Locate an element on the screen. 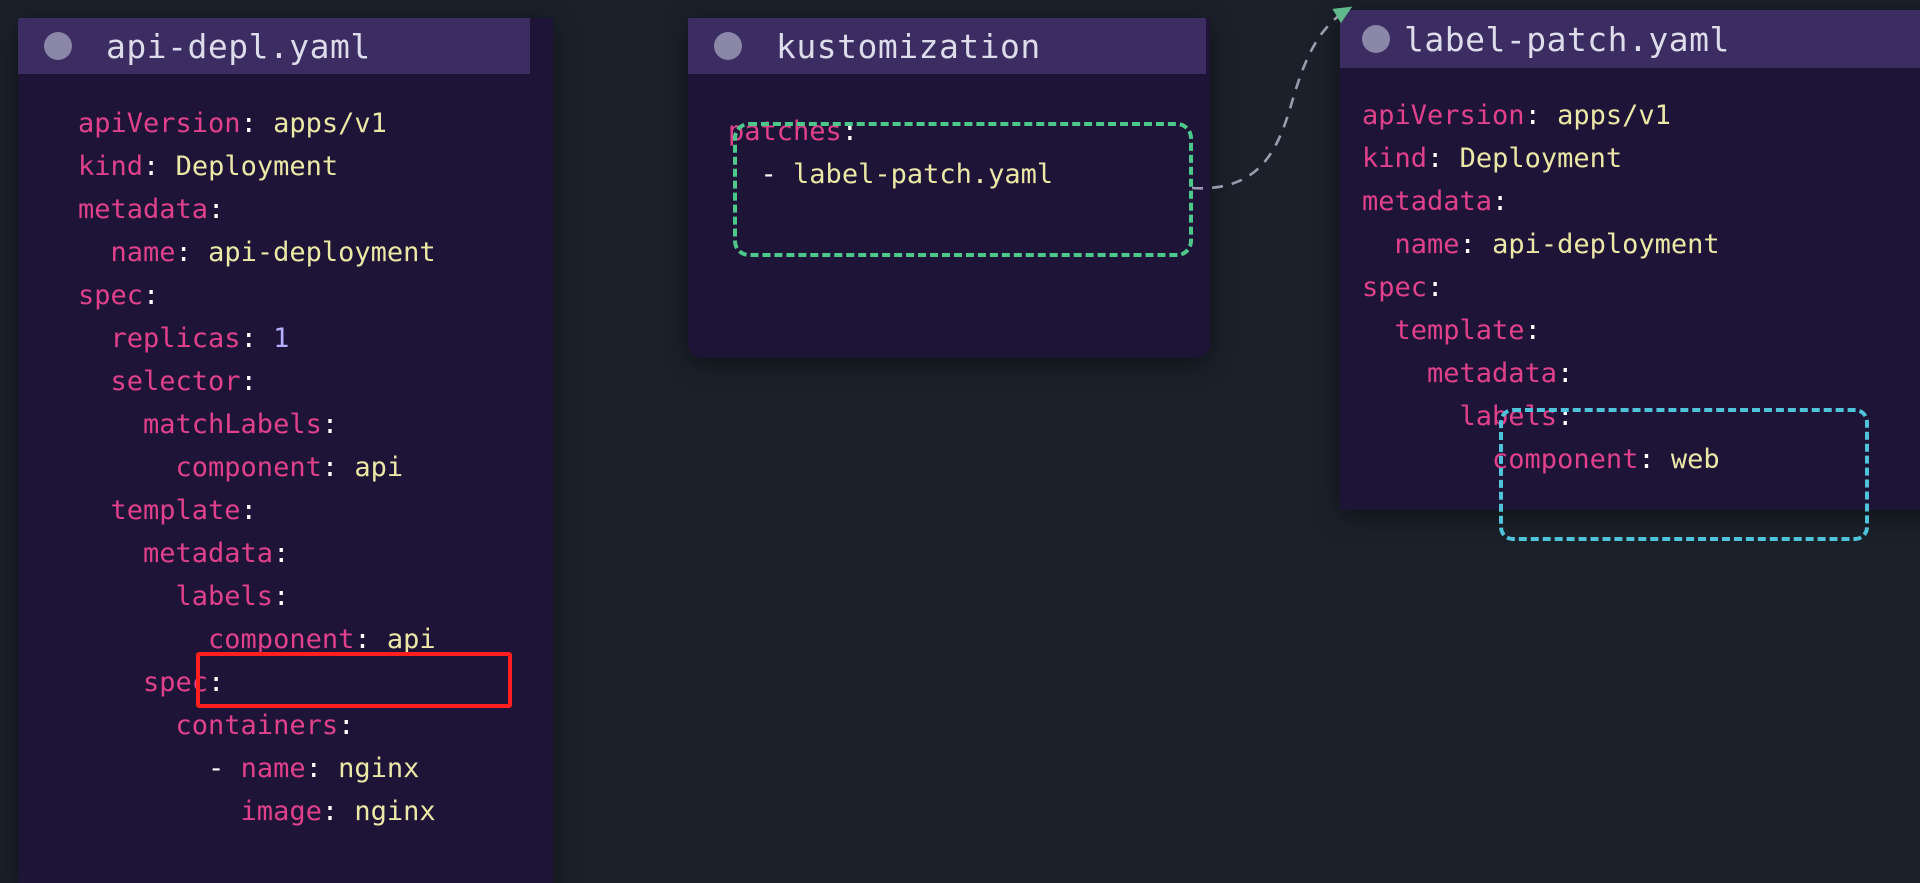 This screenshot has width=1920, height=883. code-token: api-deployment is located at coordinates (1606, 244).